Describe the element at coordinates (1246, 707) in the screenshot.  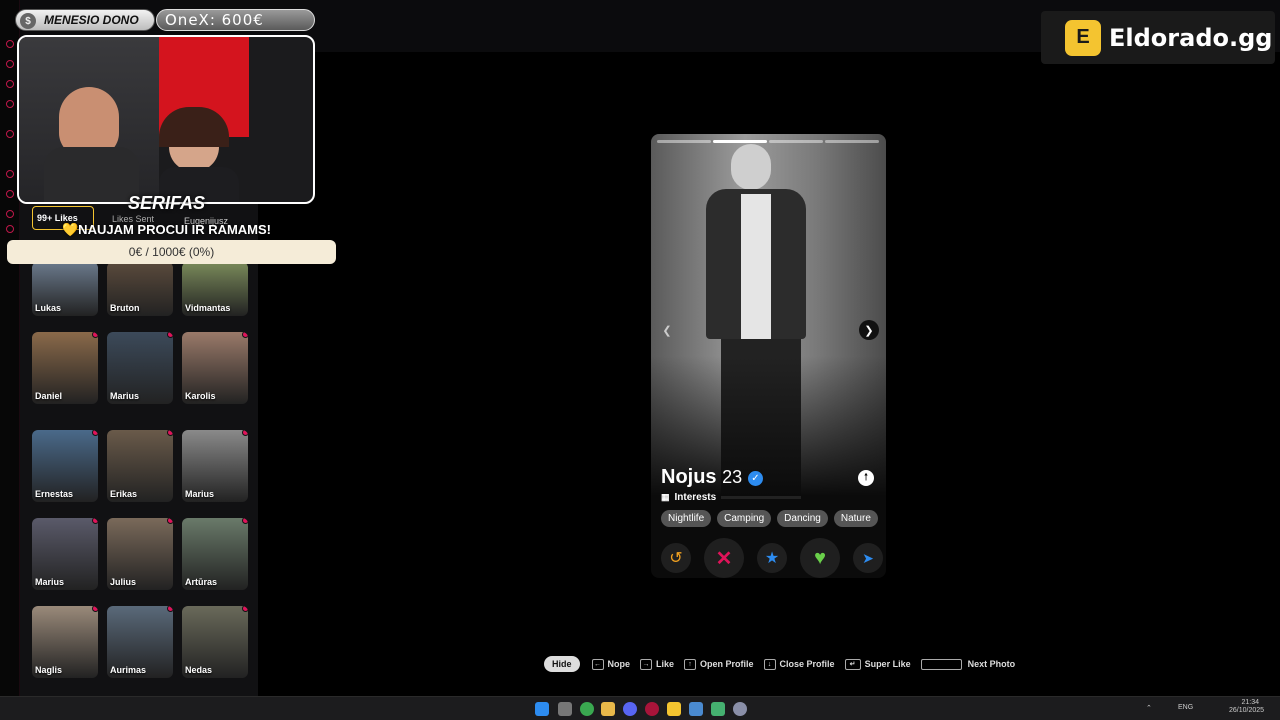
I see `clock: 21:34 26/10/2025` at that location.